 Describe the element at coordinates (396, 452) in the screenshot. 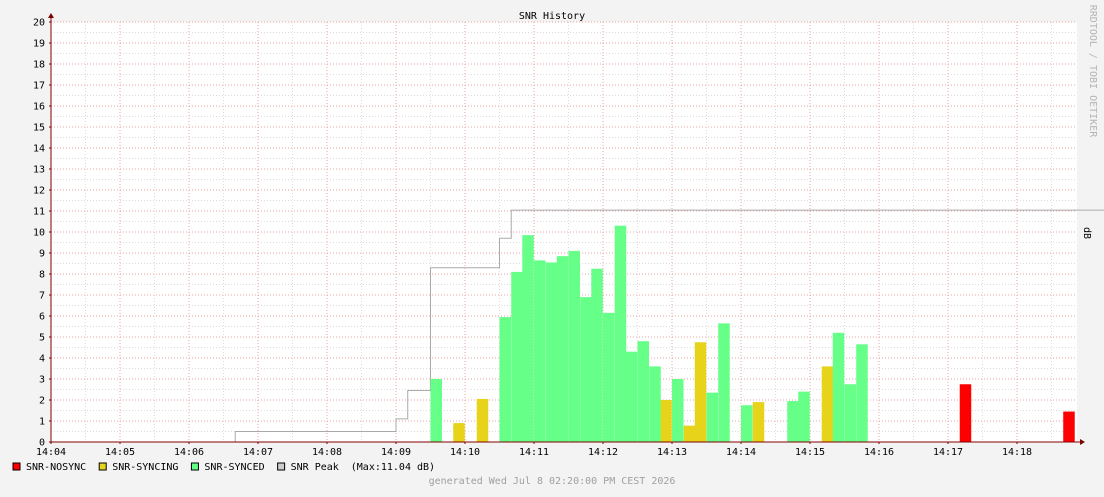

I see `x-tick-label: 14:09` at that location.